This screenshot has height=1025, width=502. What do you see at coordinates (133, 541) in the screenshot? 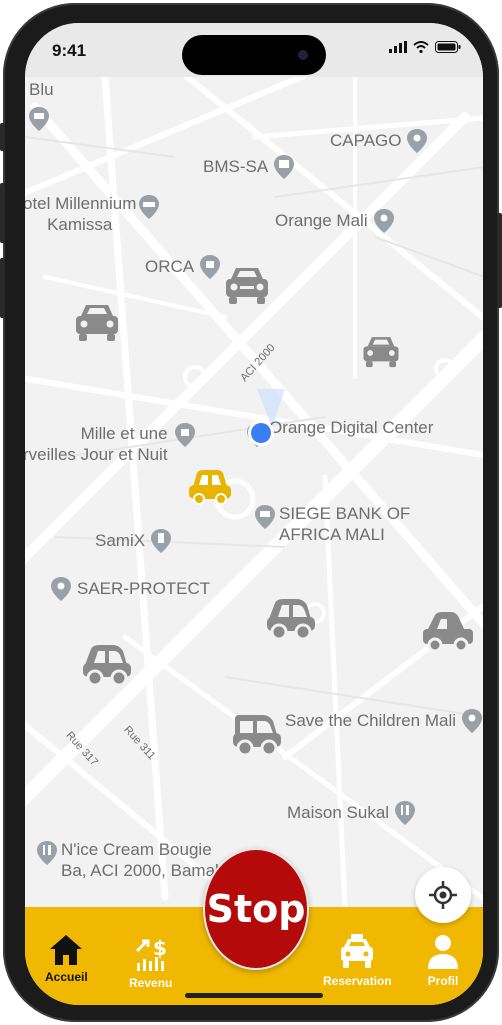
I see `poi-samix: SamiX` at bounding box center [133, 541].